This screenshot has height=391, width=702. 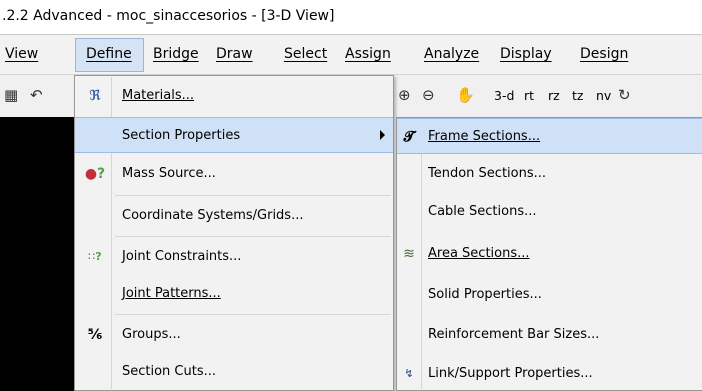 I want to click on menu-analyze: Analyze, so click(x=451, y=54).